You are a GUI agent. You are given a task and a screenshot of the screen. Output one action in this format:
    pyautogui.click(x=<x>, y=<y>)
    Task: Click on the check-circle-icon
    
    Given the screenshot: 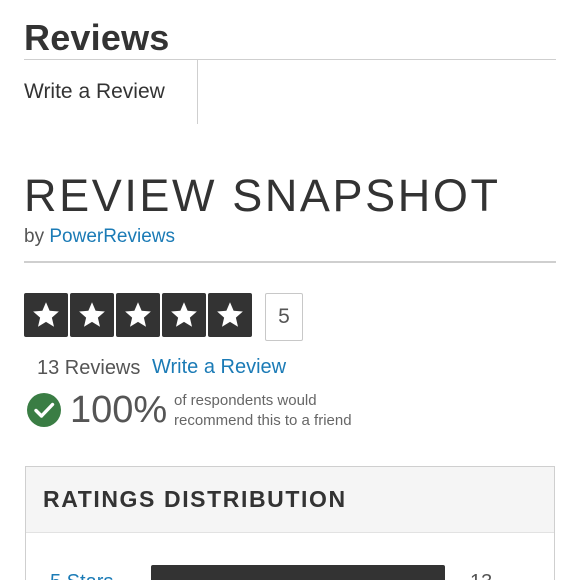 What is the action you would take?
    pyautogui.click(x=44, y=410)
    